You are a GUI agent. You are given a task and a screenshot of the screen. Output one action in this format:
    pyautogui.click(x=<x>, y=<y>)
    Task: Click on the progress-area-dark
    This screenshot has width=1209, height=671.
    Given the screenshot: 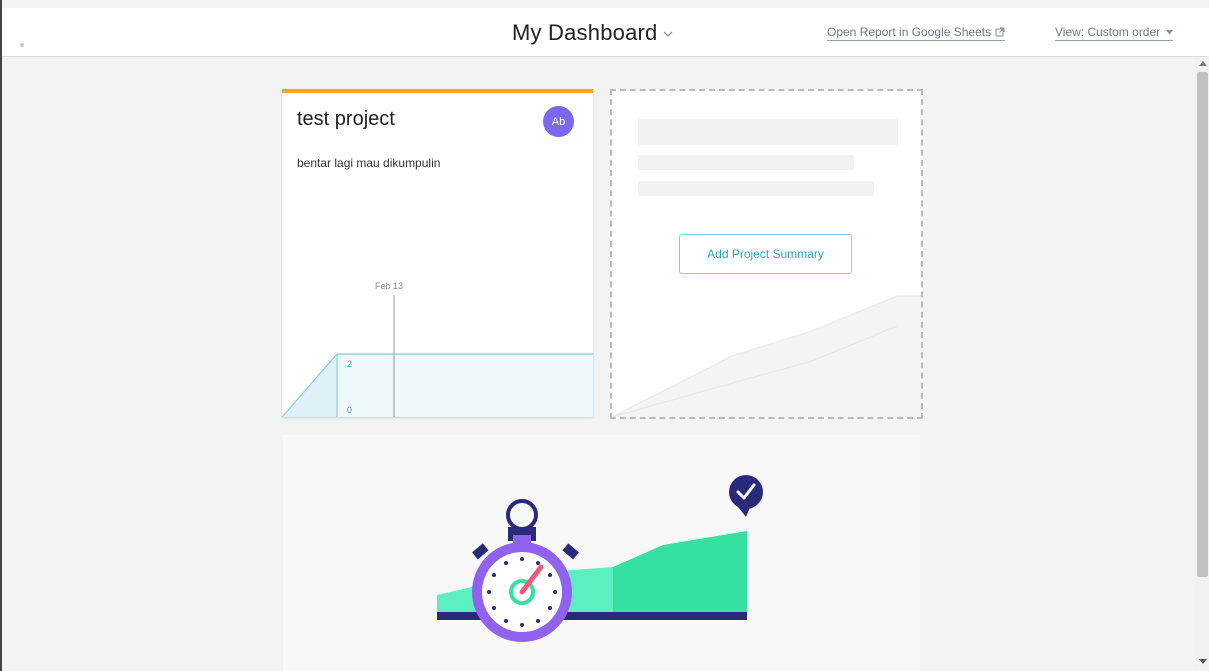 What is the action you would take?
    pyautogui.click(x=680, y=572)
    